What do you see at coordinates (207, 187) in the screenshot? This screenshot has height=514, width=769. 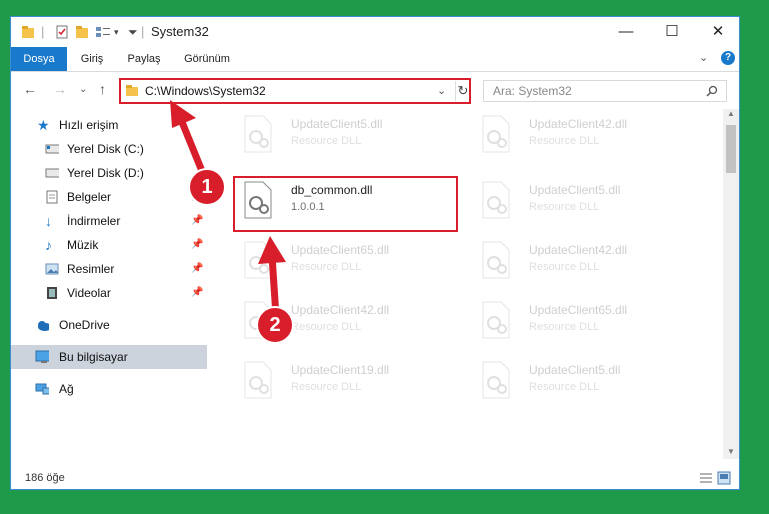 I see `callout-badge-1: 1` at bounding box center [207, 187].